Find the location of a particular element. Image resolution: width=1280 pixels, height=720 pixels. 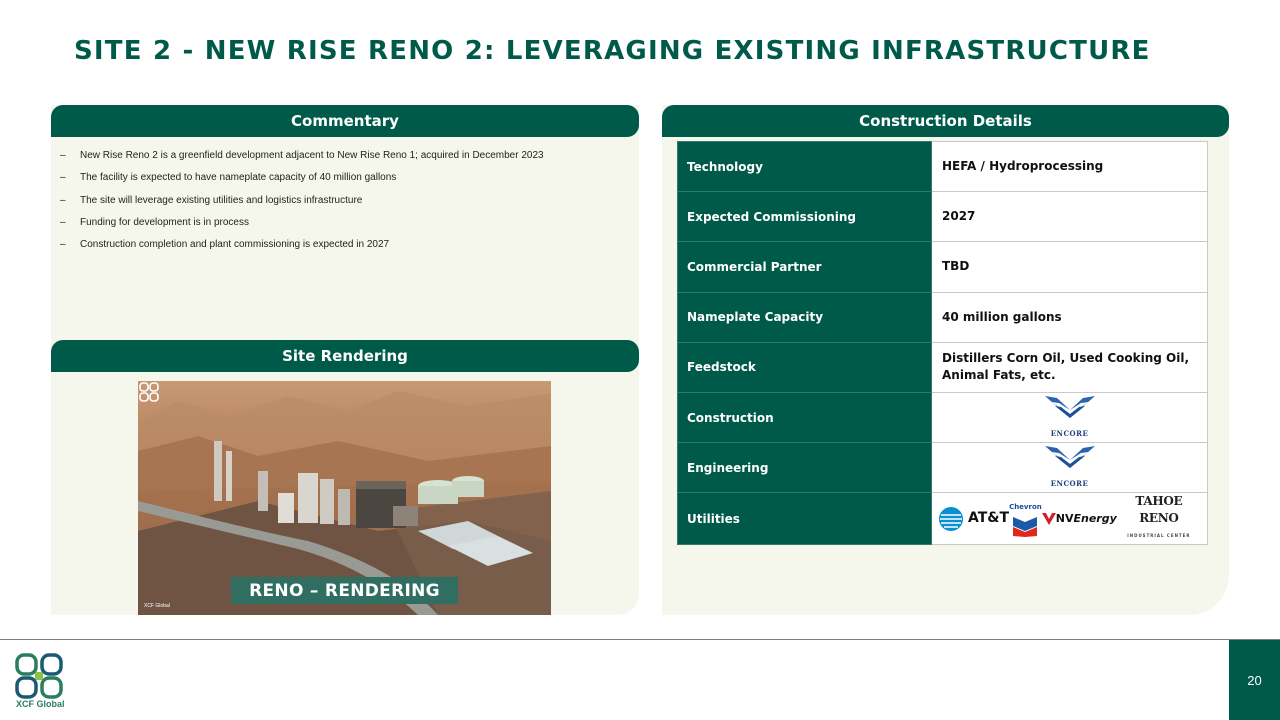

row-label: Technology is located at coordinates (804, 166).